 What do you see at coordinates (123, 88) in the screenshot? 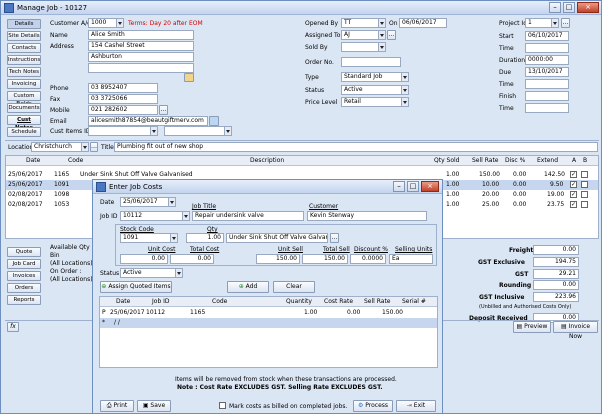
I see `phone-field: 03 8952407` at bounding box center [123, 88].